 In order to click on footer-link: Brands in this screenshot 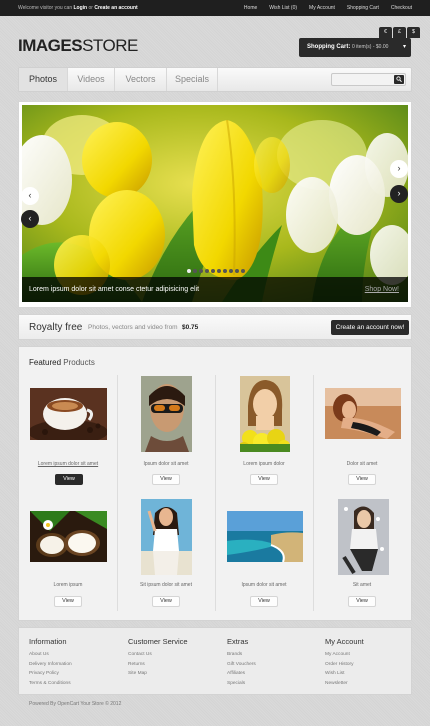, I will do `click(241, 655)`.